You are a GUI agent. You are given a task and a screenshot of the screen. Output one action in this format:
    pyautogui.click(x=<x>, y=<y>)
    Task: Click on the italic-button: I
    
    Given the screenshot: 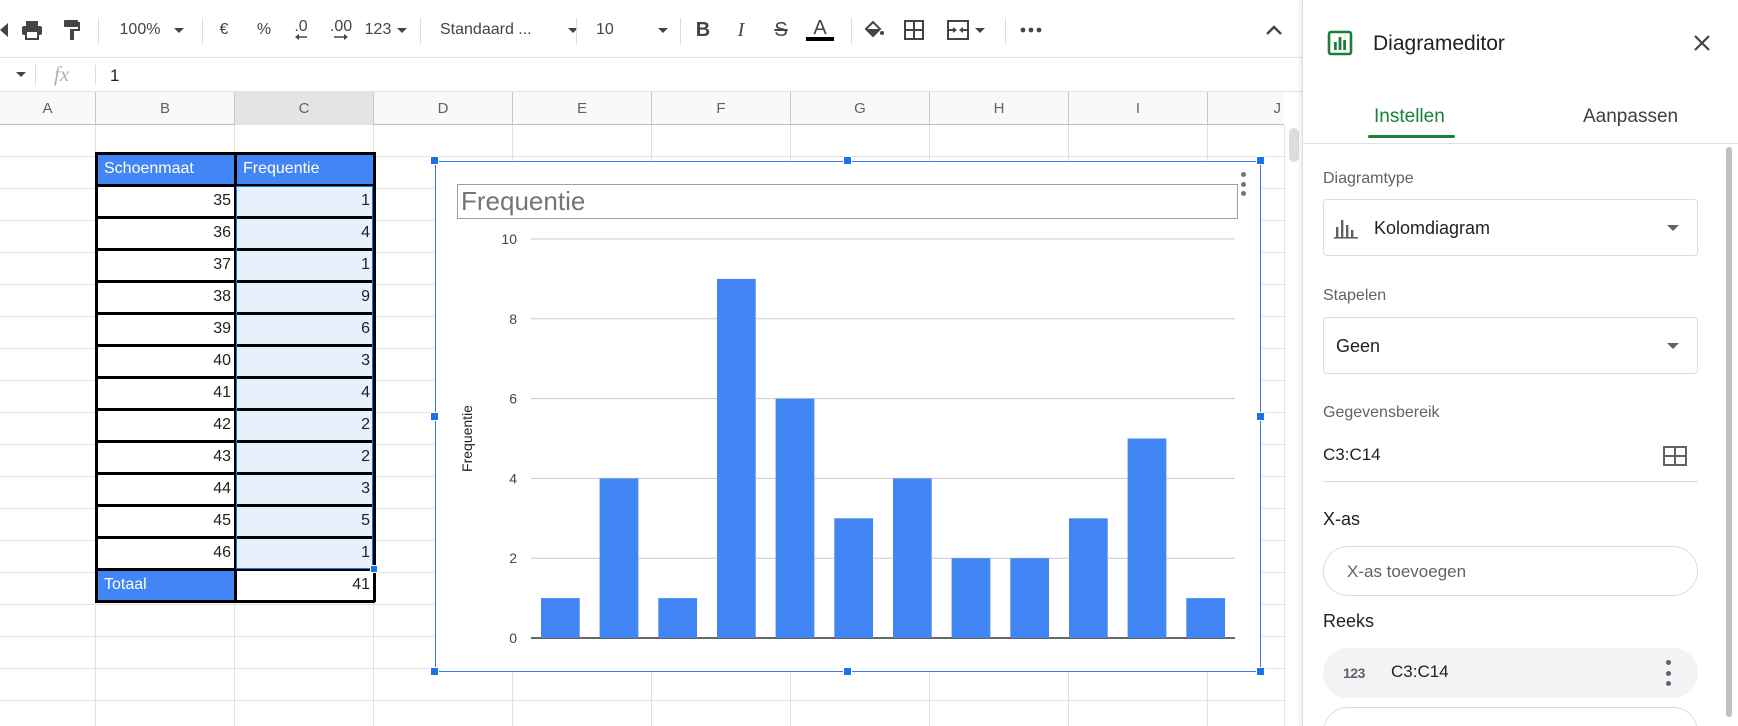 What is the action you would take?
    pyautogui.click(x=741, y=30)
    